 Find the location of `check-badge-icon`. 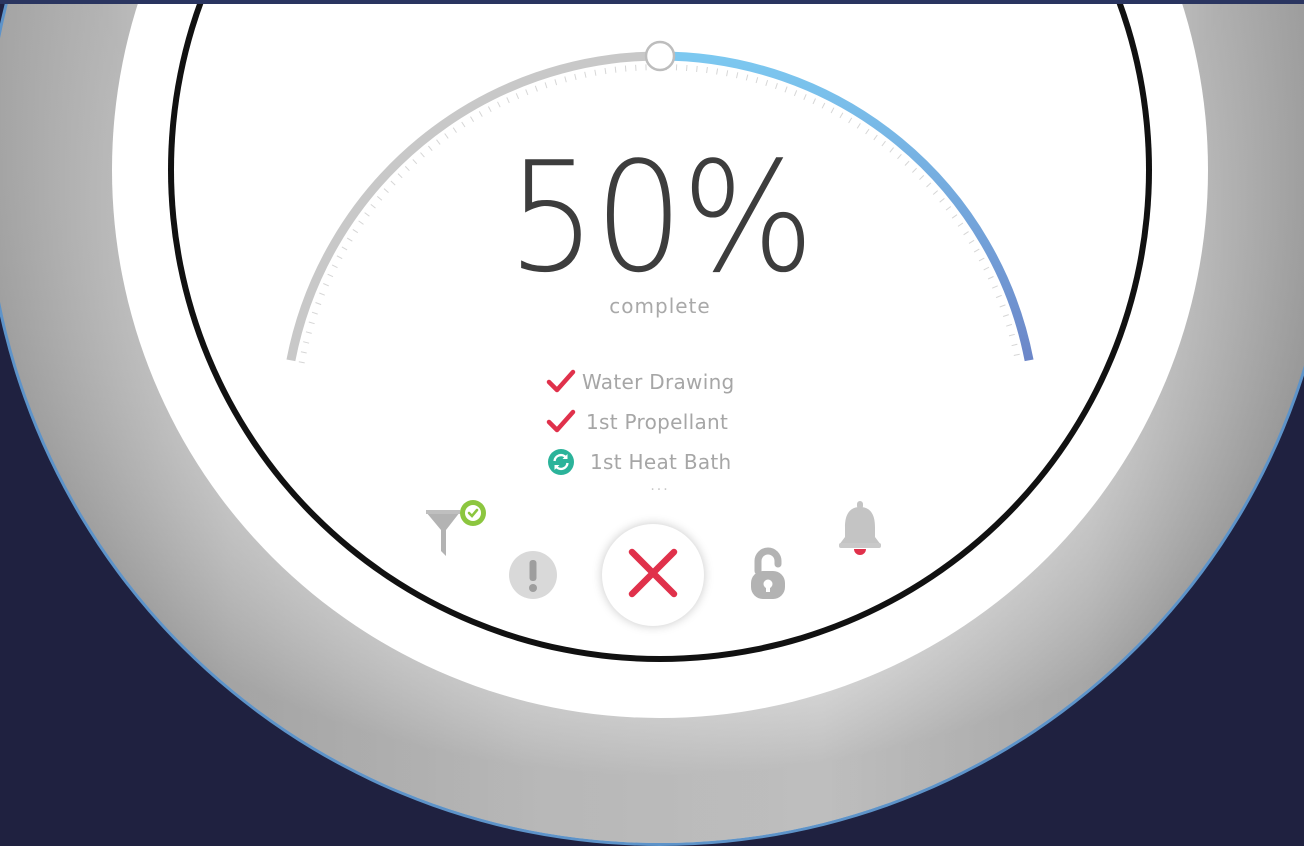

check-badge-icon is located at coordinates (473, 515).